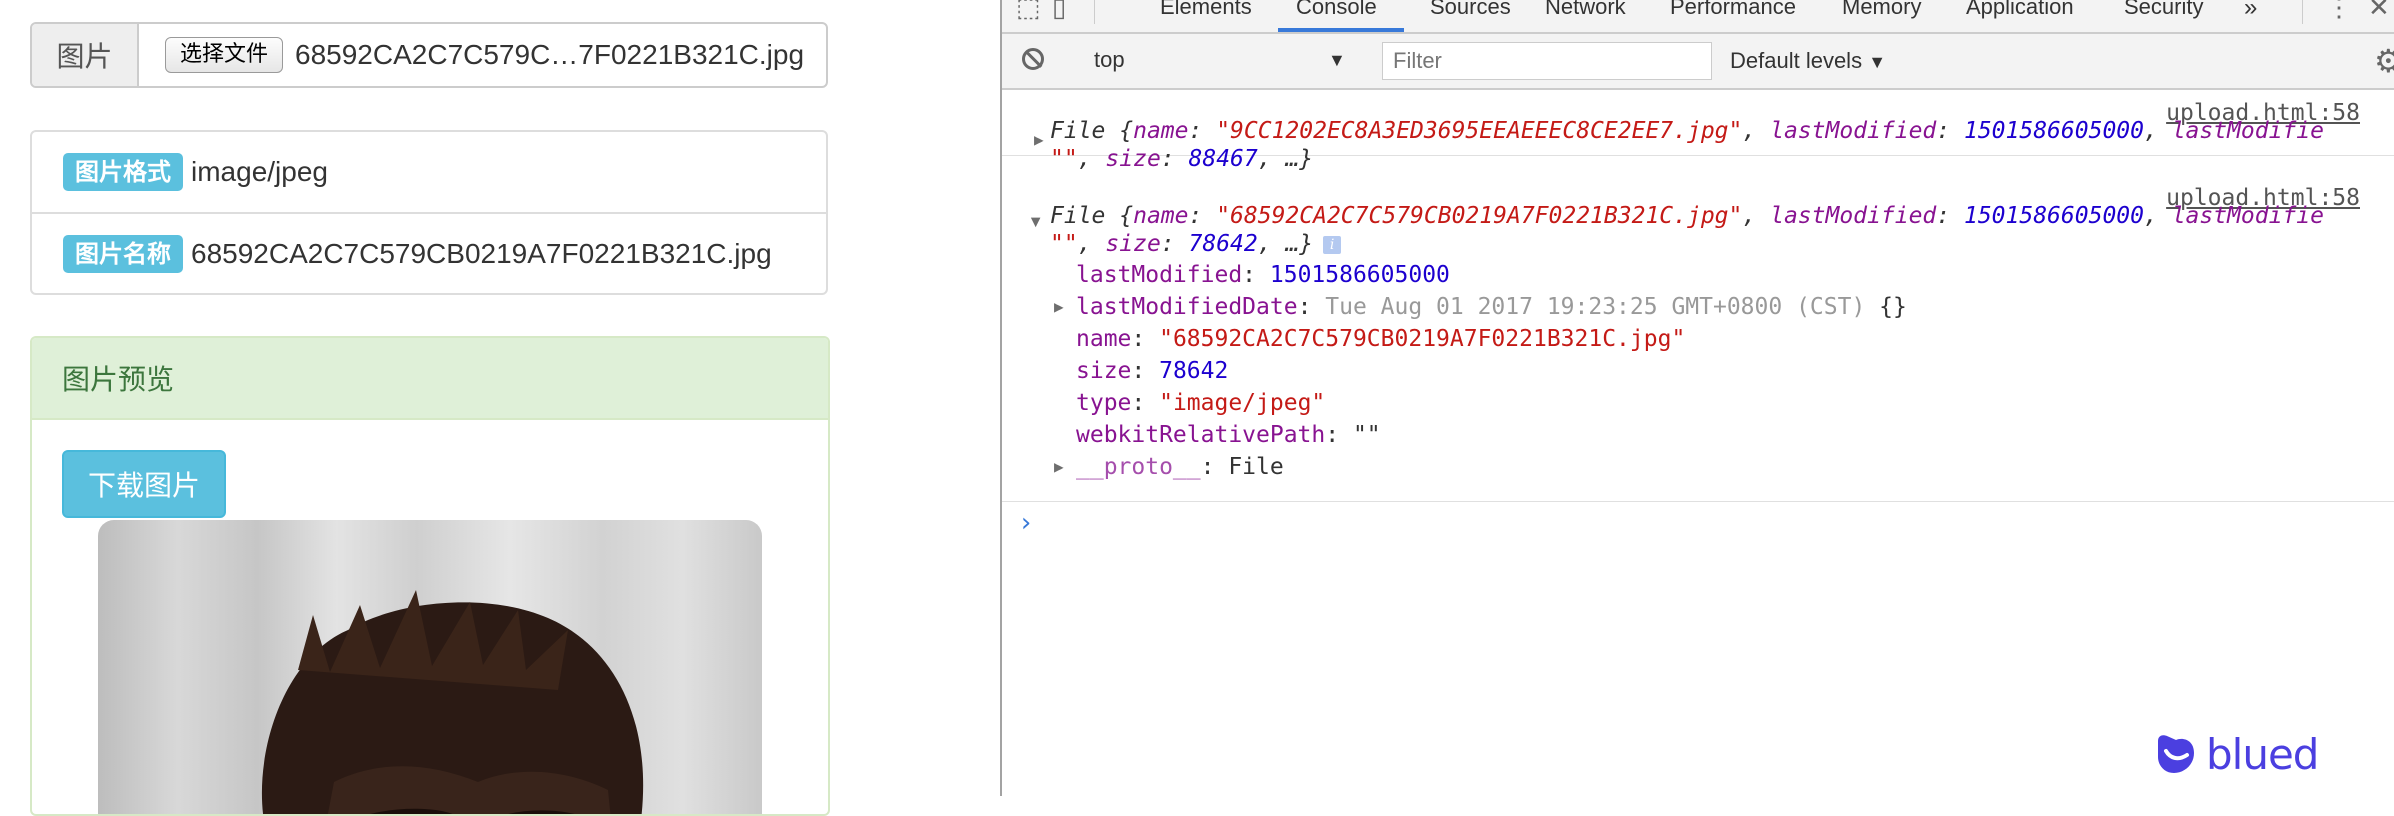 This screenshot has height=816, width=2394. What do you see at coordinates (2163, 10) in the screenshot?
I see `tab-security: Security` at bounding box center [2163, 10].